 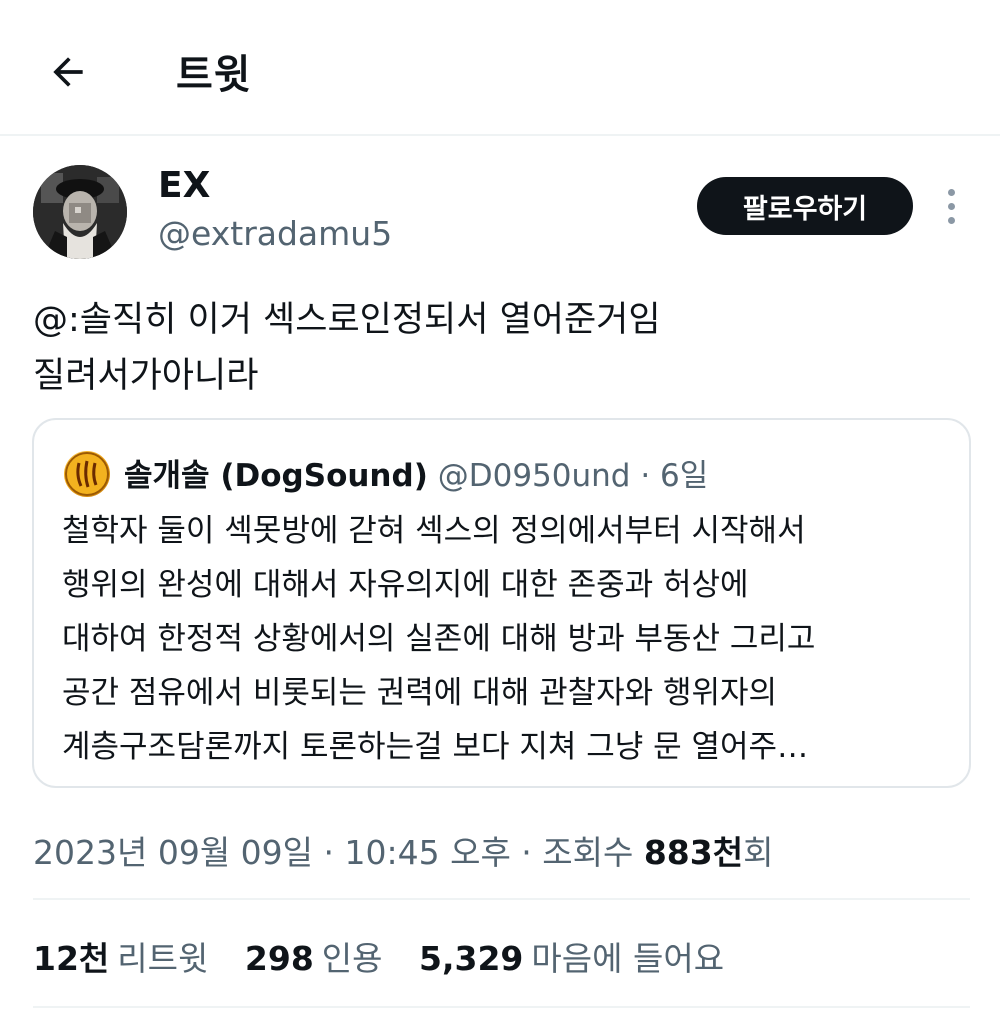 I want to click on quoted-avatar, so click(x=87, y=474).